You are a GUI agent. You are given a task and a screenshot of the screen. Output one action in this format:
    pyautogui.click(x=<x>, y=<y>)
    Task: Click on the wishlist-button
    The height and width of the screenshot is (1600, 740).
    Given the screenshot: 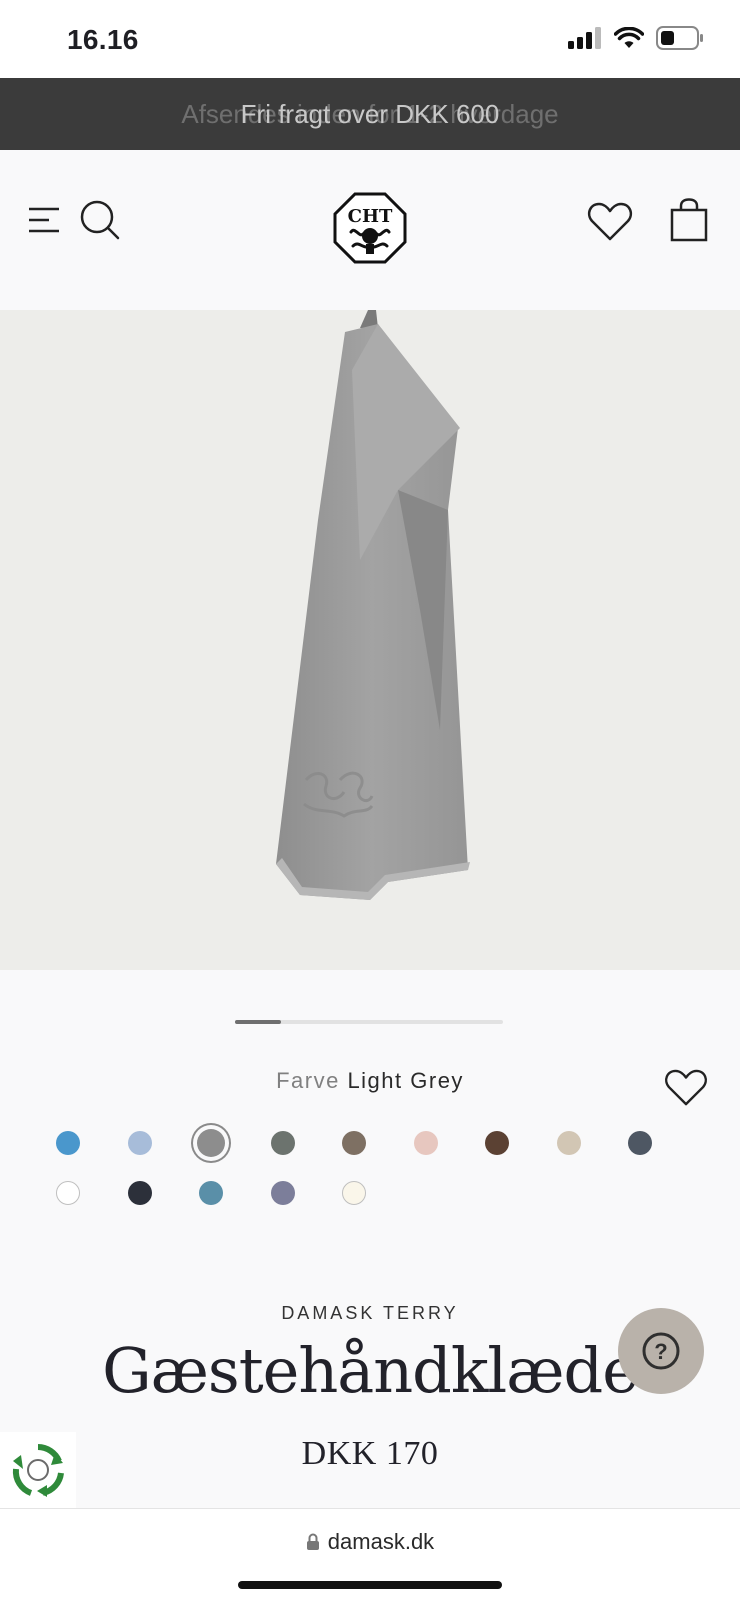 What is the action you would take?
    pyautogui.click(x=610, y=222)
    